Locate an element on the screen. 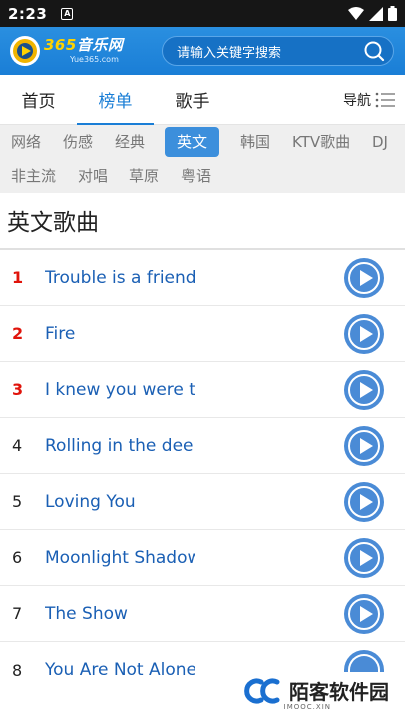 Image resolution: width=405 pixels, height=720 pixels. song-rank: 1 is located at coordinates (18, 277).